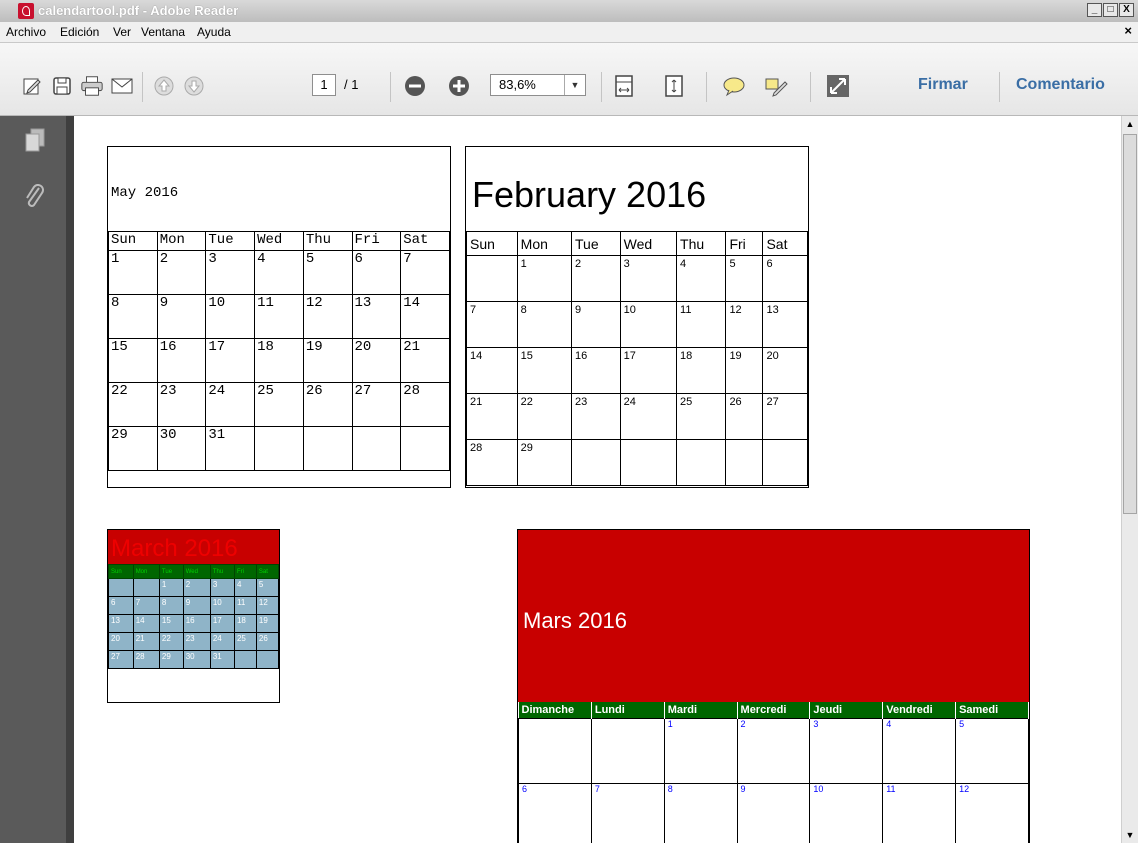 This screenshot has height=843, width=1138. Describe the element at coordinates (122, 32) in the screenshot. I see `menu-ver: Ver` at that location.